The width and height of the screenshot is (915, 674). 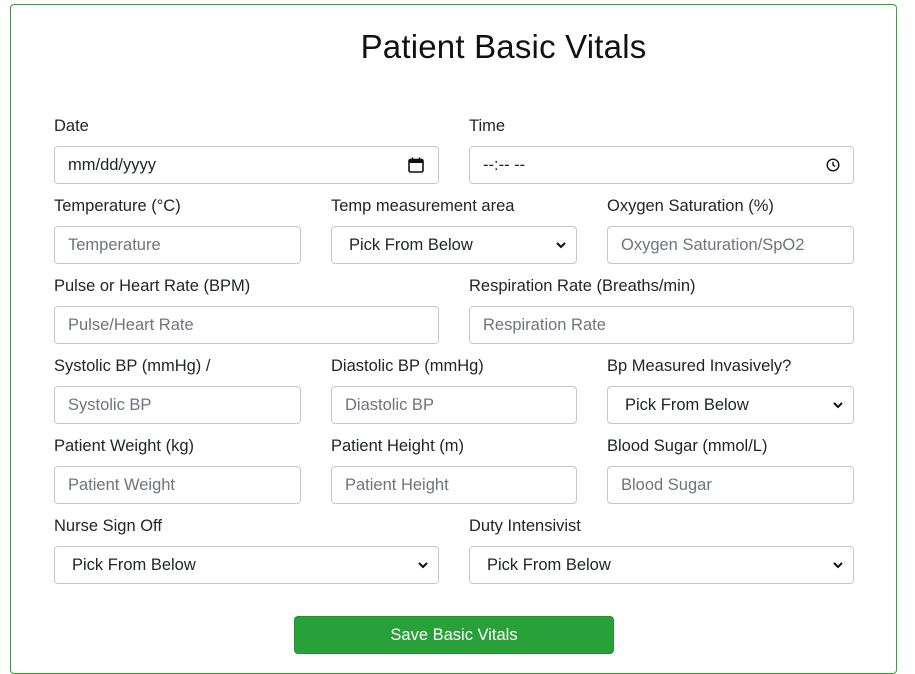 What do you see at coordinates (71, 126) in the screenshot?
I see `date-label: Date` at bounding box center [71, 126].